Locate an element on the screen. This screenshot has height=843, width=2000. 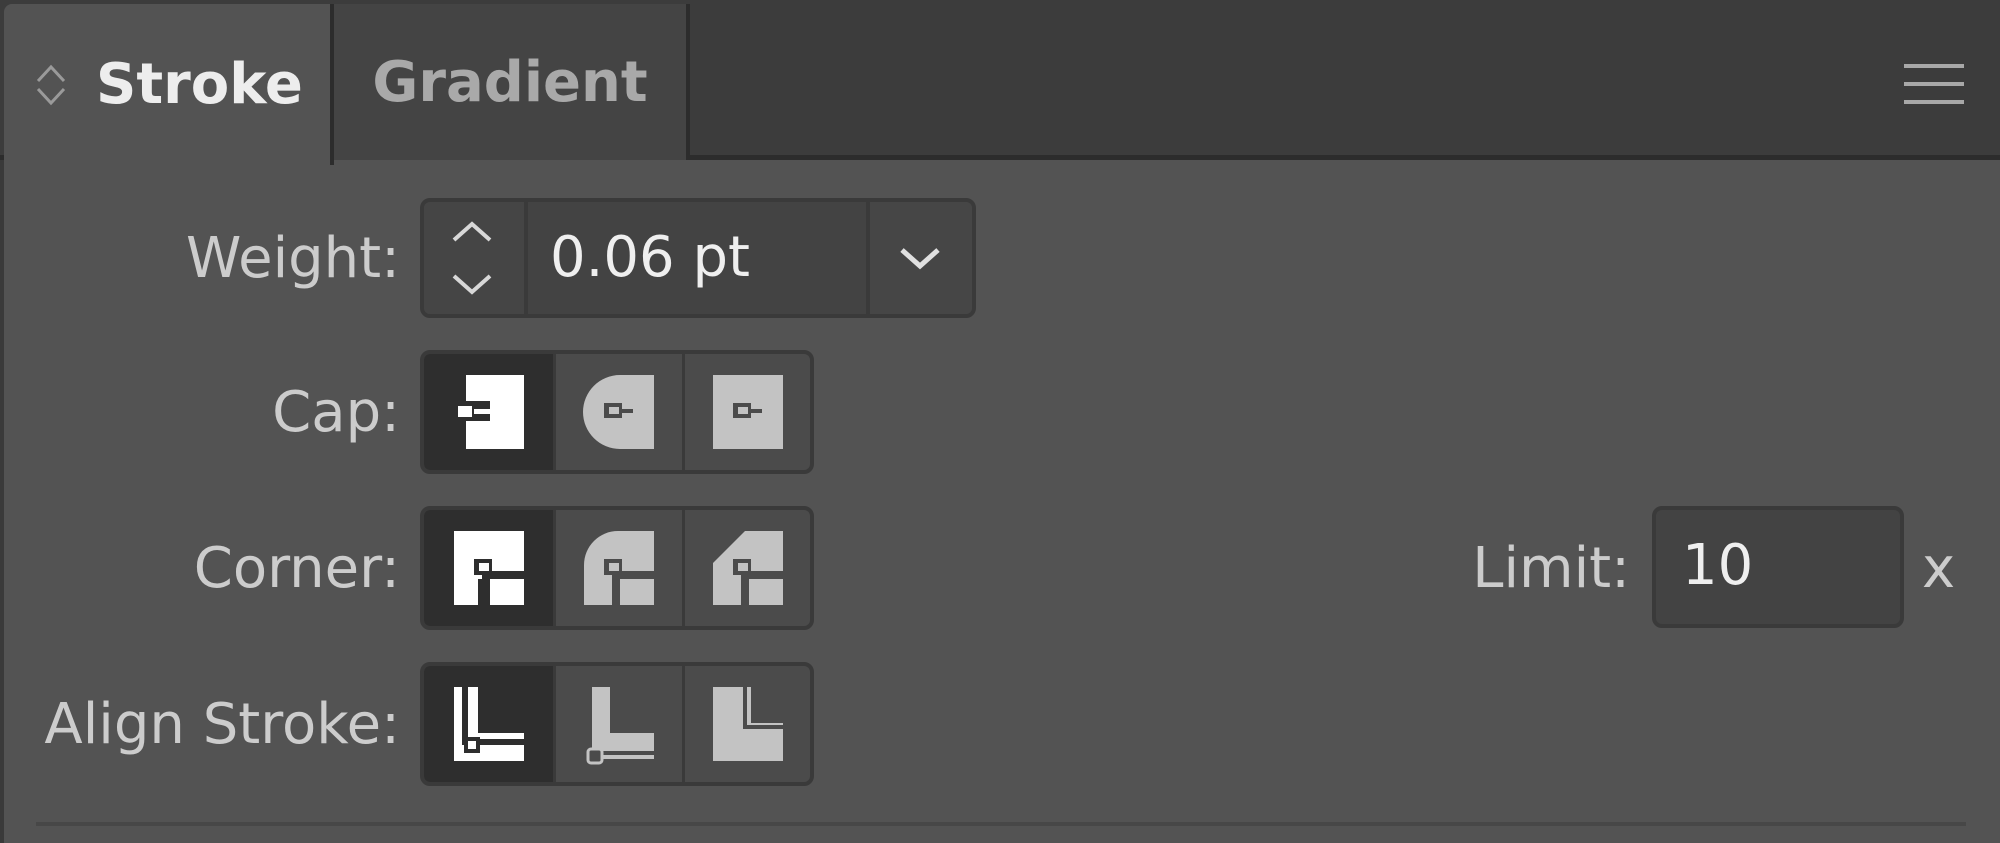
cap-projecting-button is located at coordinates (746, 412).